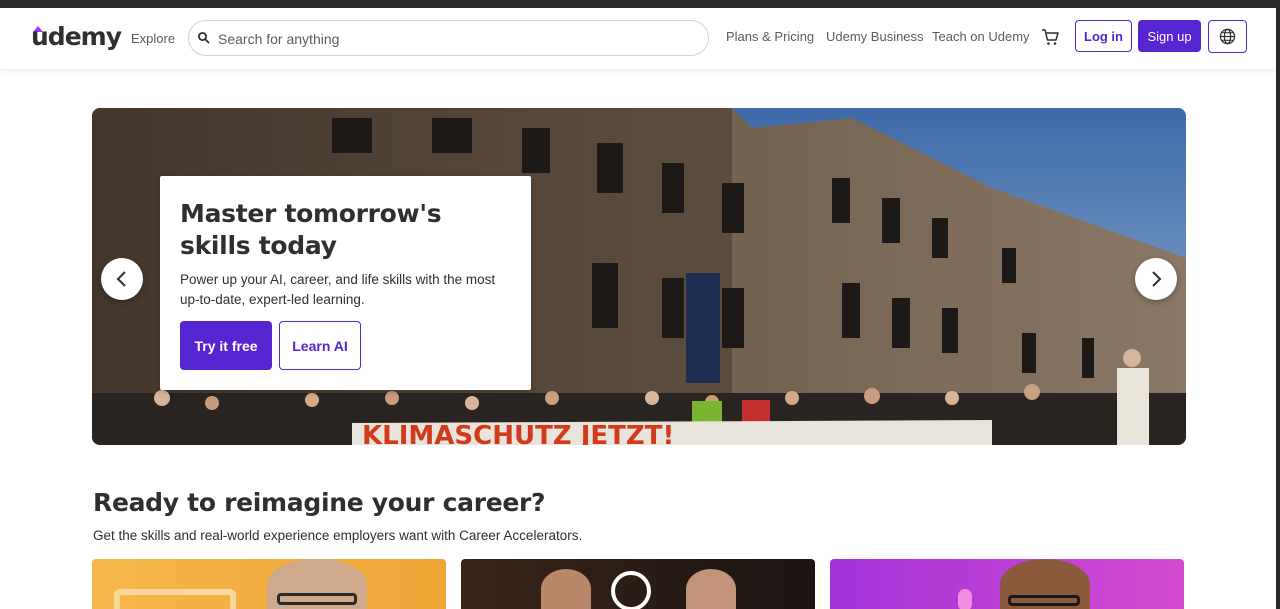 The width and height of the screenshot is (1280, 609). I want to click on udemy-business-link: Udemy Business, so click(875, 36).